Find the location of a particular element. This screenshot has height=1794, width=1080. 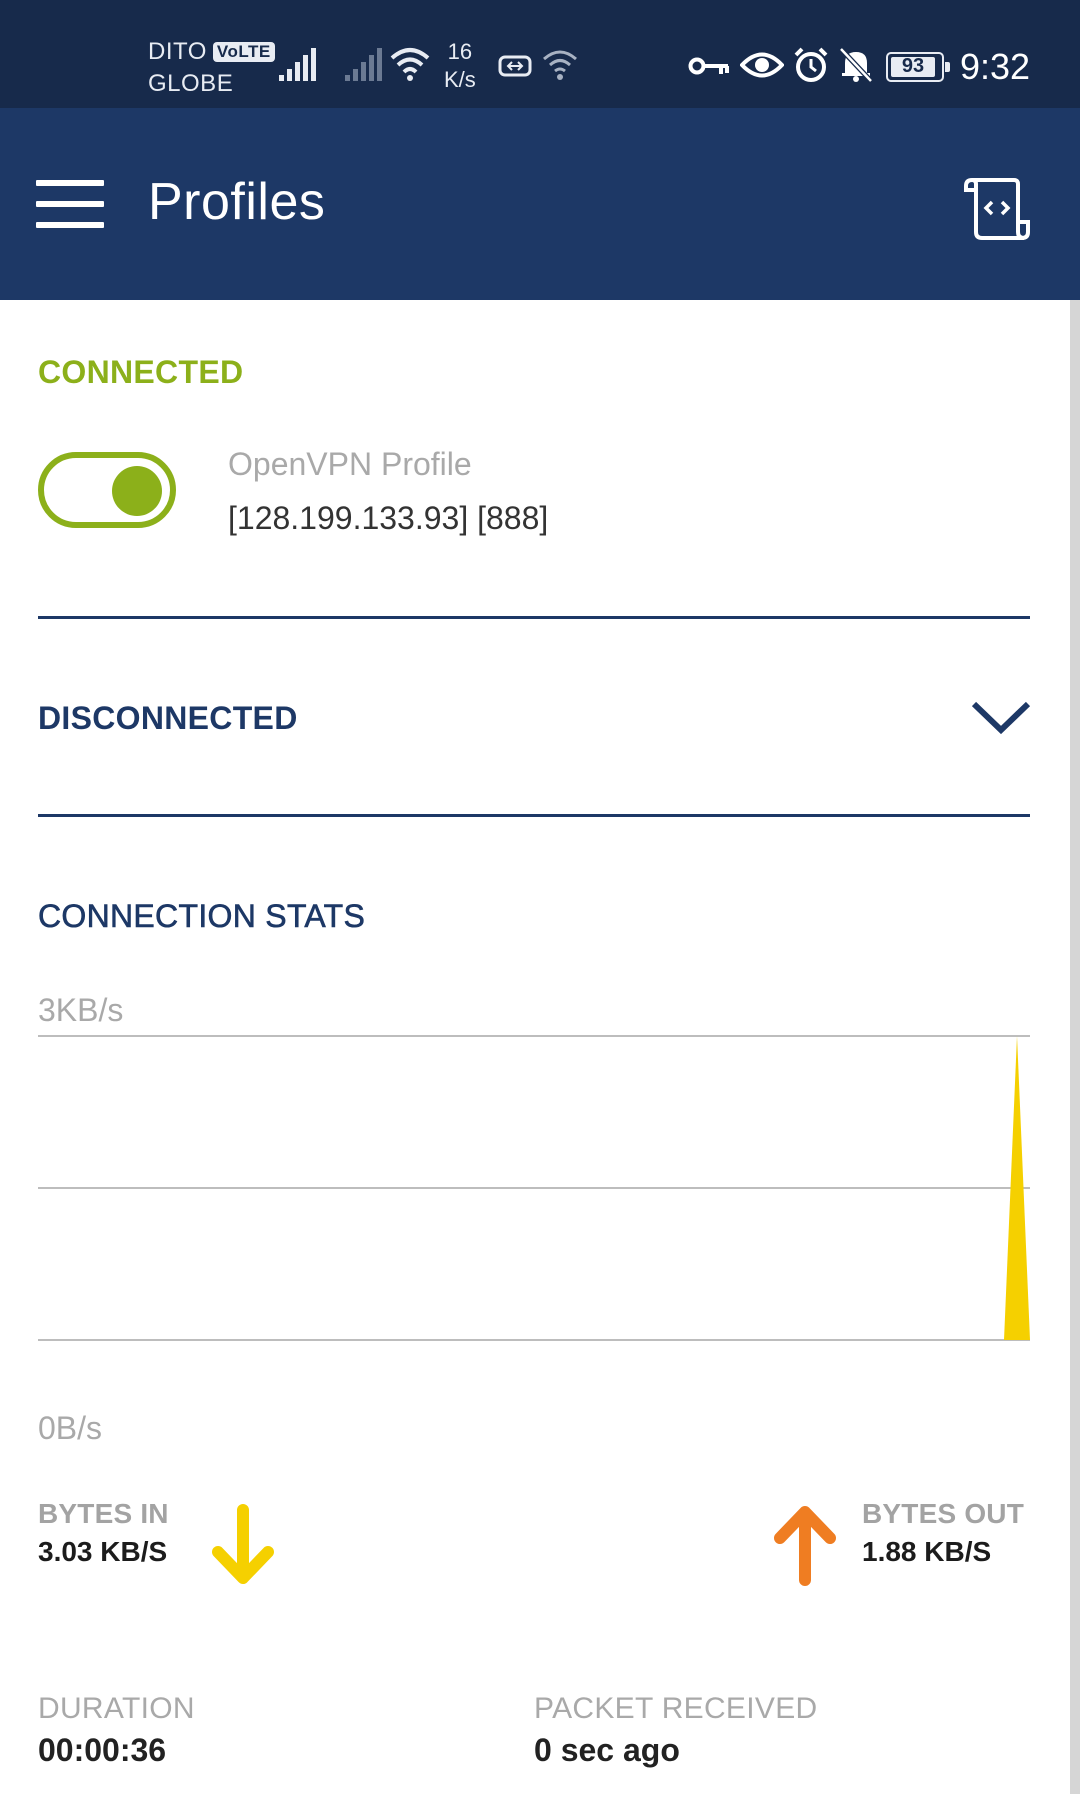

status-bar: DITO VoLTE GLOBE 16 K/s 93 9:32 is located at coordinates (540, 54).